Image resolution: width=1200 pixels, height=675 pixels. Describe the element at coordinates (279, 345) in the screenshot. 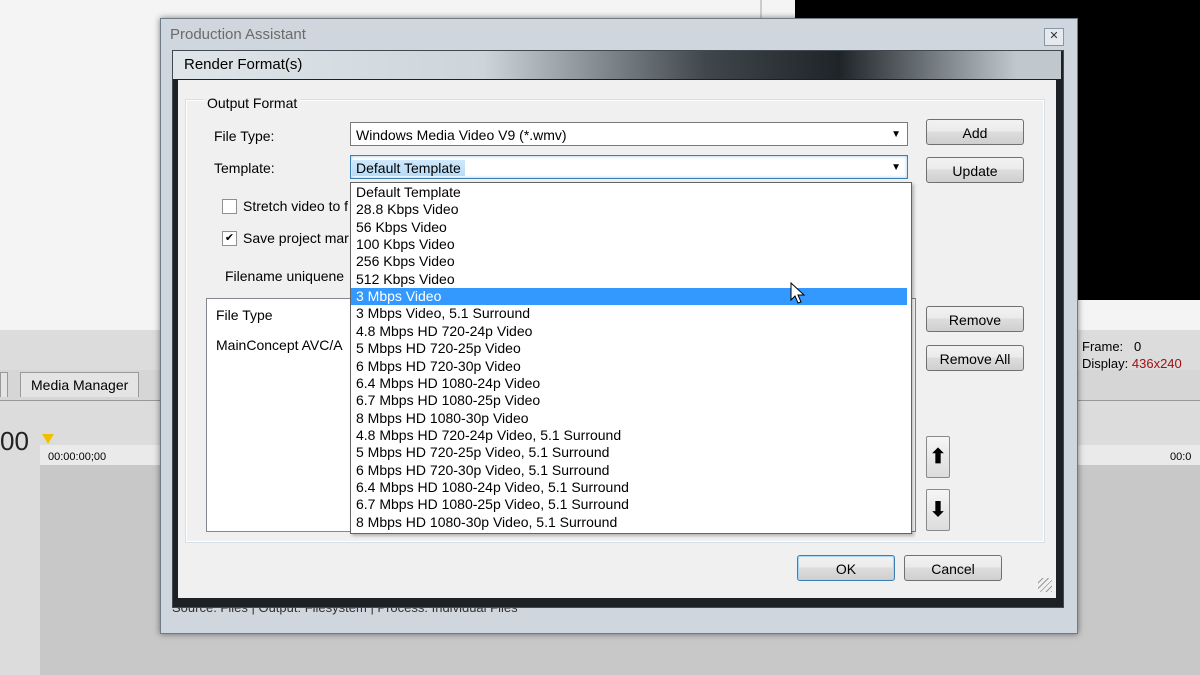

I see `list-item: MainConcept AVC/A` at that location.